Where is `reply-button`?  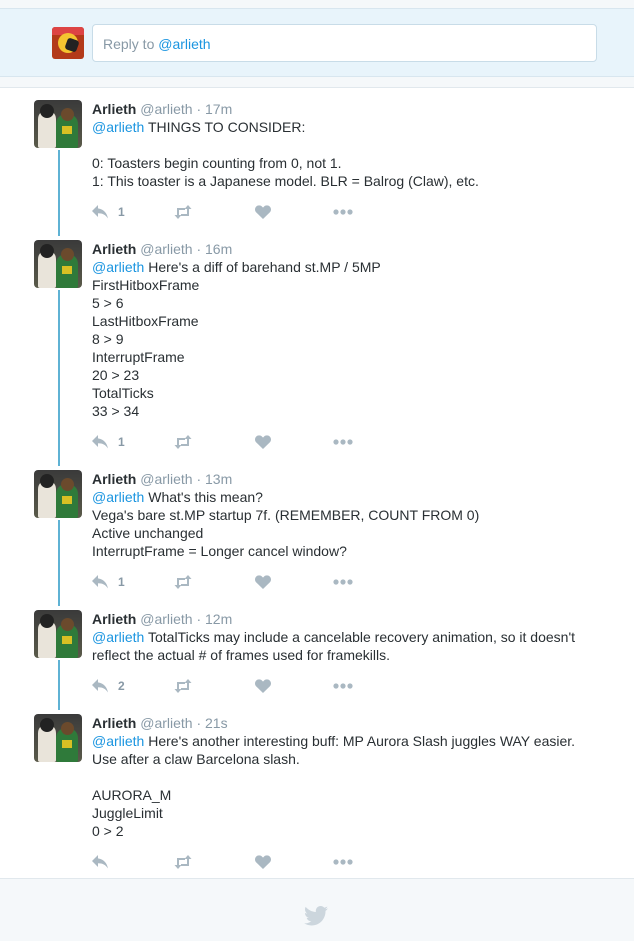 reply-button is located at coordinates (100, 862).